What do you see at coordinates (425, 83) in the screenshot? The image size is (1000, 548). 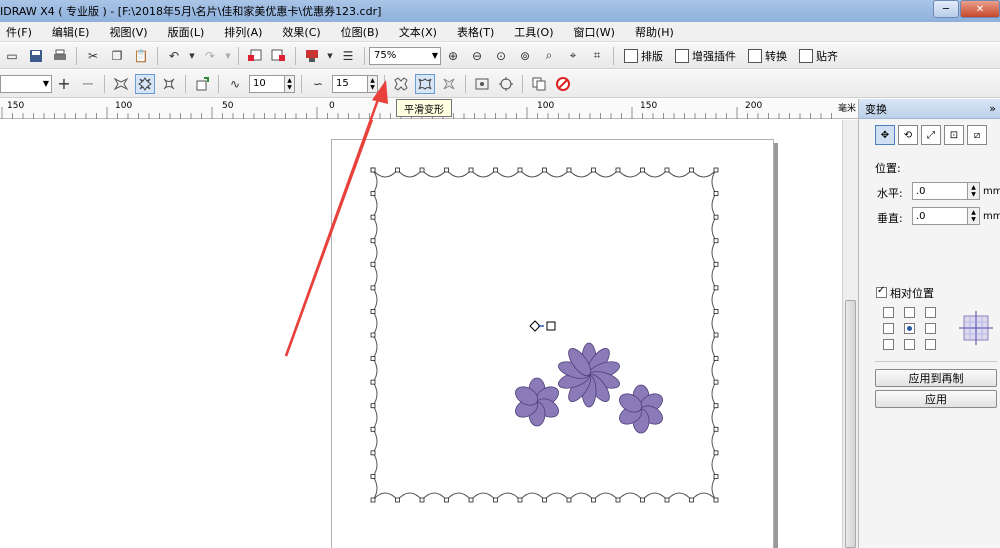 I see `smooth-distortion-icon` at bounding box center [425, 83].